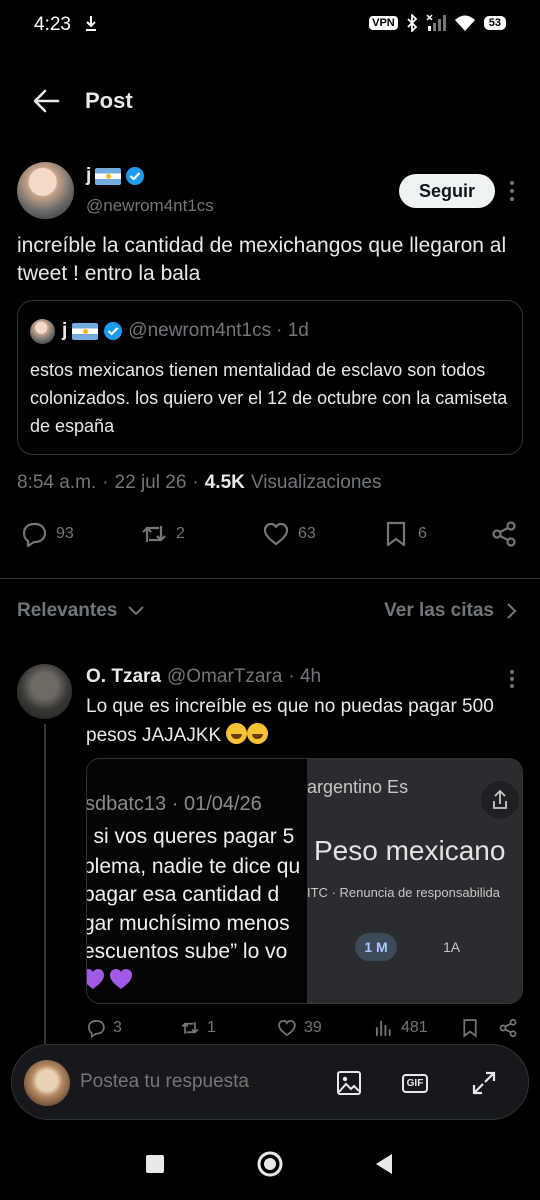  I want to click on signal-icon, so click(436, 22).